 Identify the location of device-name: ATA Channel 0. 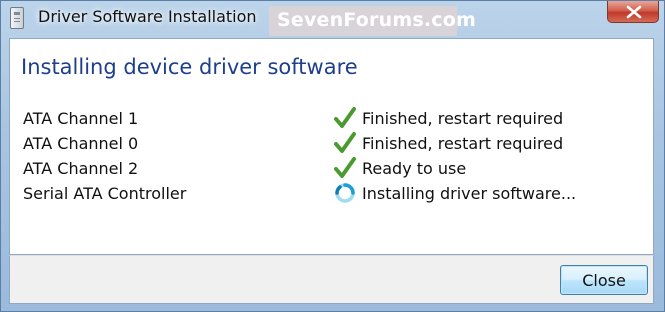
(81, 143).